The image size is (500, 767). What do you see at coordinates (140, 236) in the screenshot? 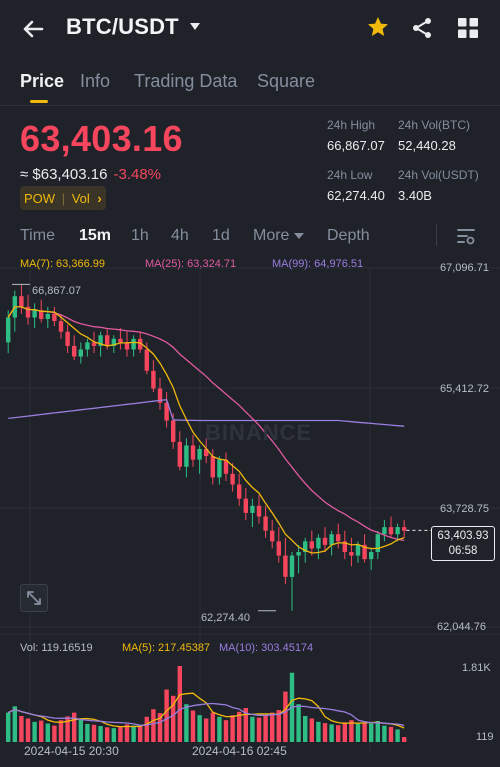
I see `tf-1h: 1h` at bounding box center [140, 236].